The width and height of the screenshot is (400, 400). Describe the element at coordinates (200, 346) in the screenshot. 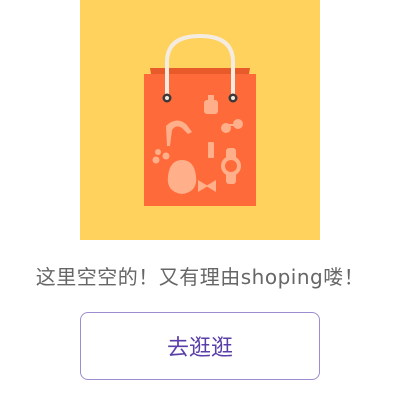

I see `go-shopping-button: 去逛逛` at that location.